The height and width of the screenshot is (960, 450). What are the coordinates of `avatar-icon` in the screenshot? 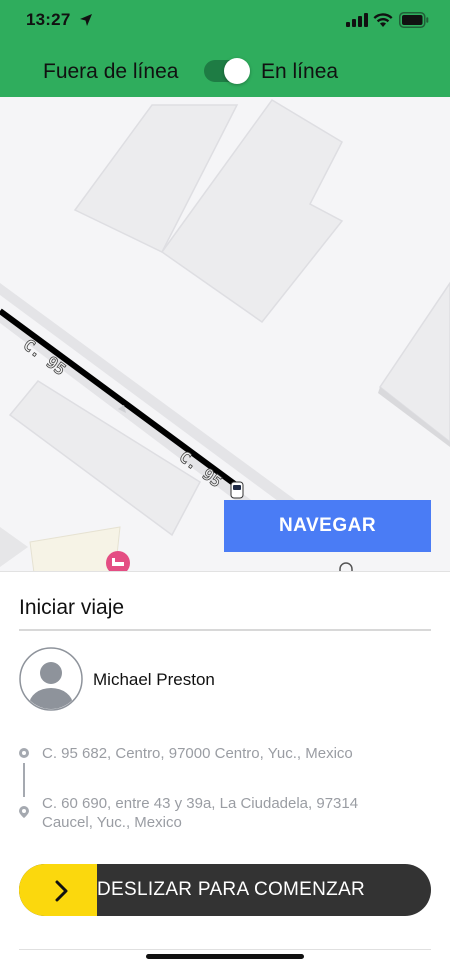 It's located at (51, 679).